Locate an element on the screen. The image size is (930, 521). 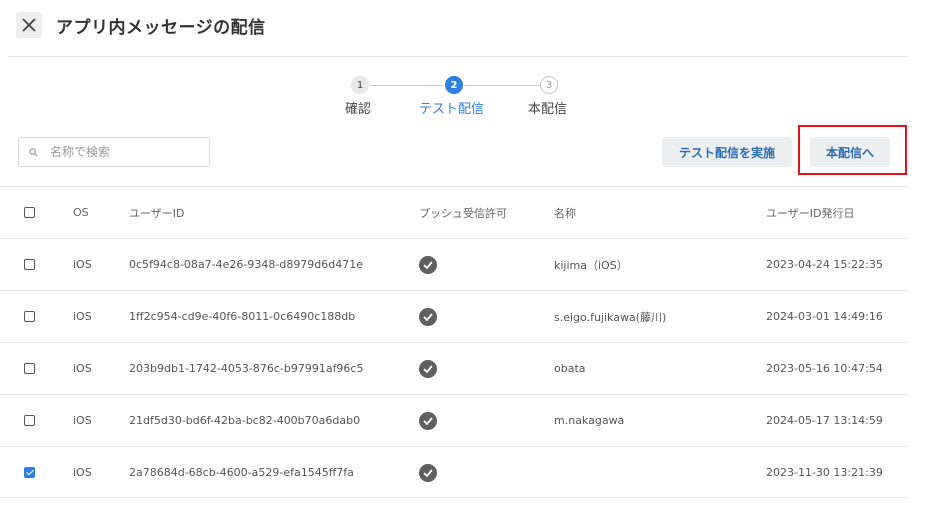
step-2-number: 2 is located at coordinates (454, 85).